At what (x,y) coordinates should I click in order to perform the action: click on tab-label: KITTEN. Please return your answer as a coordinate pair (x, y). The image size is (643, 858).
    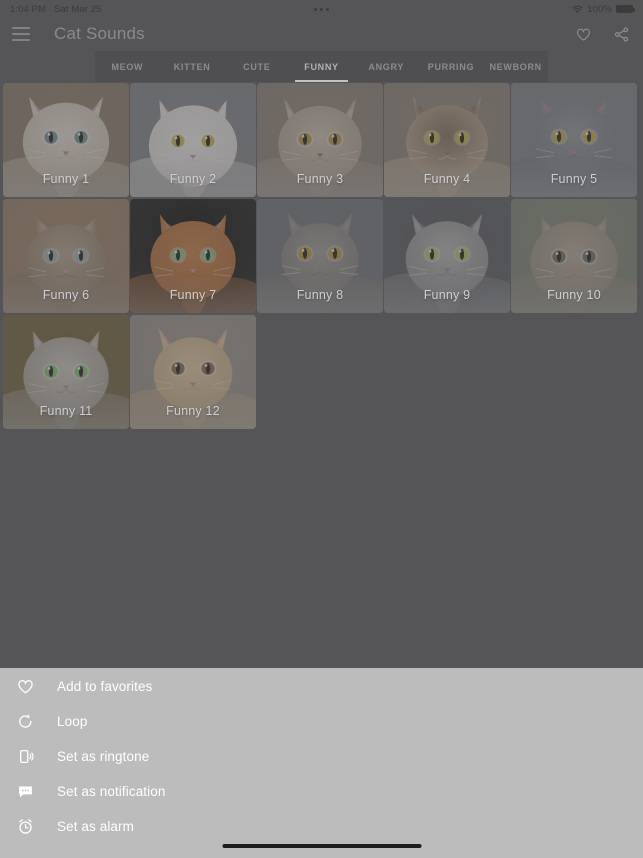
    Looking at the image, I should click on (192, 66).